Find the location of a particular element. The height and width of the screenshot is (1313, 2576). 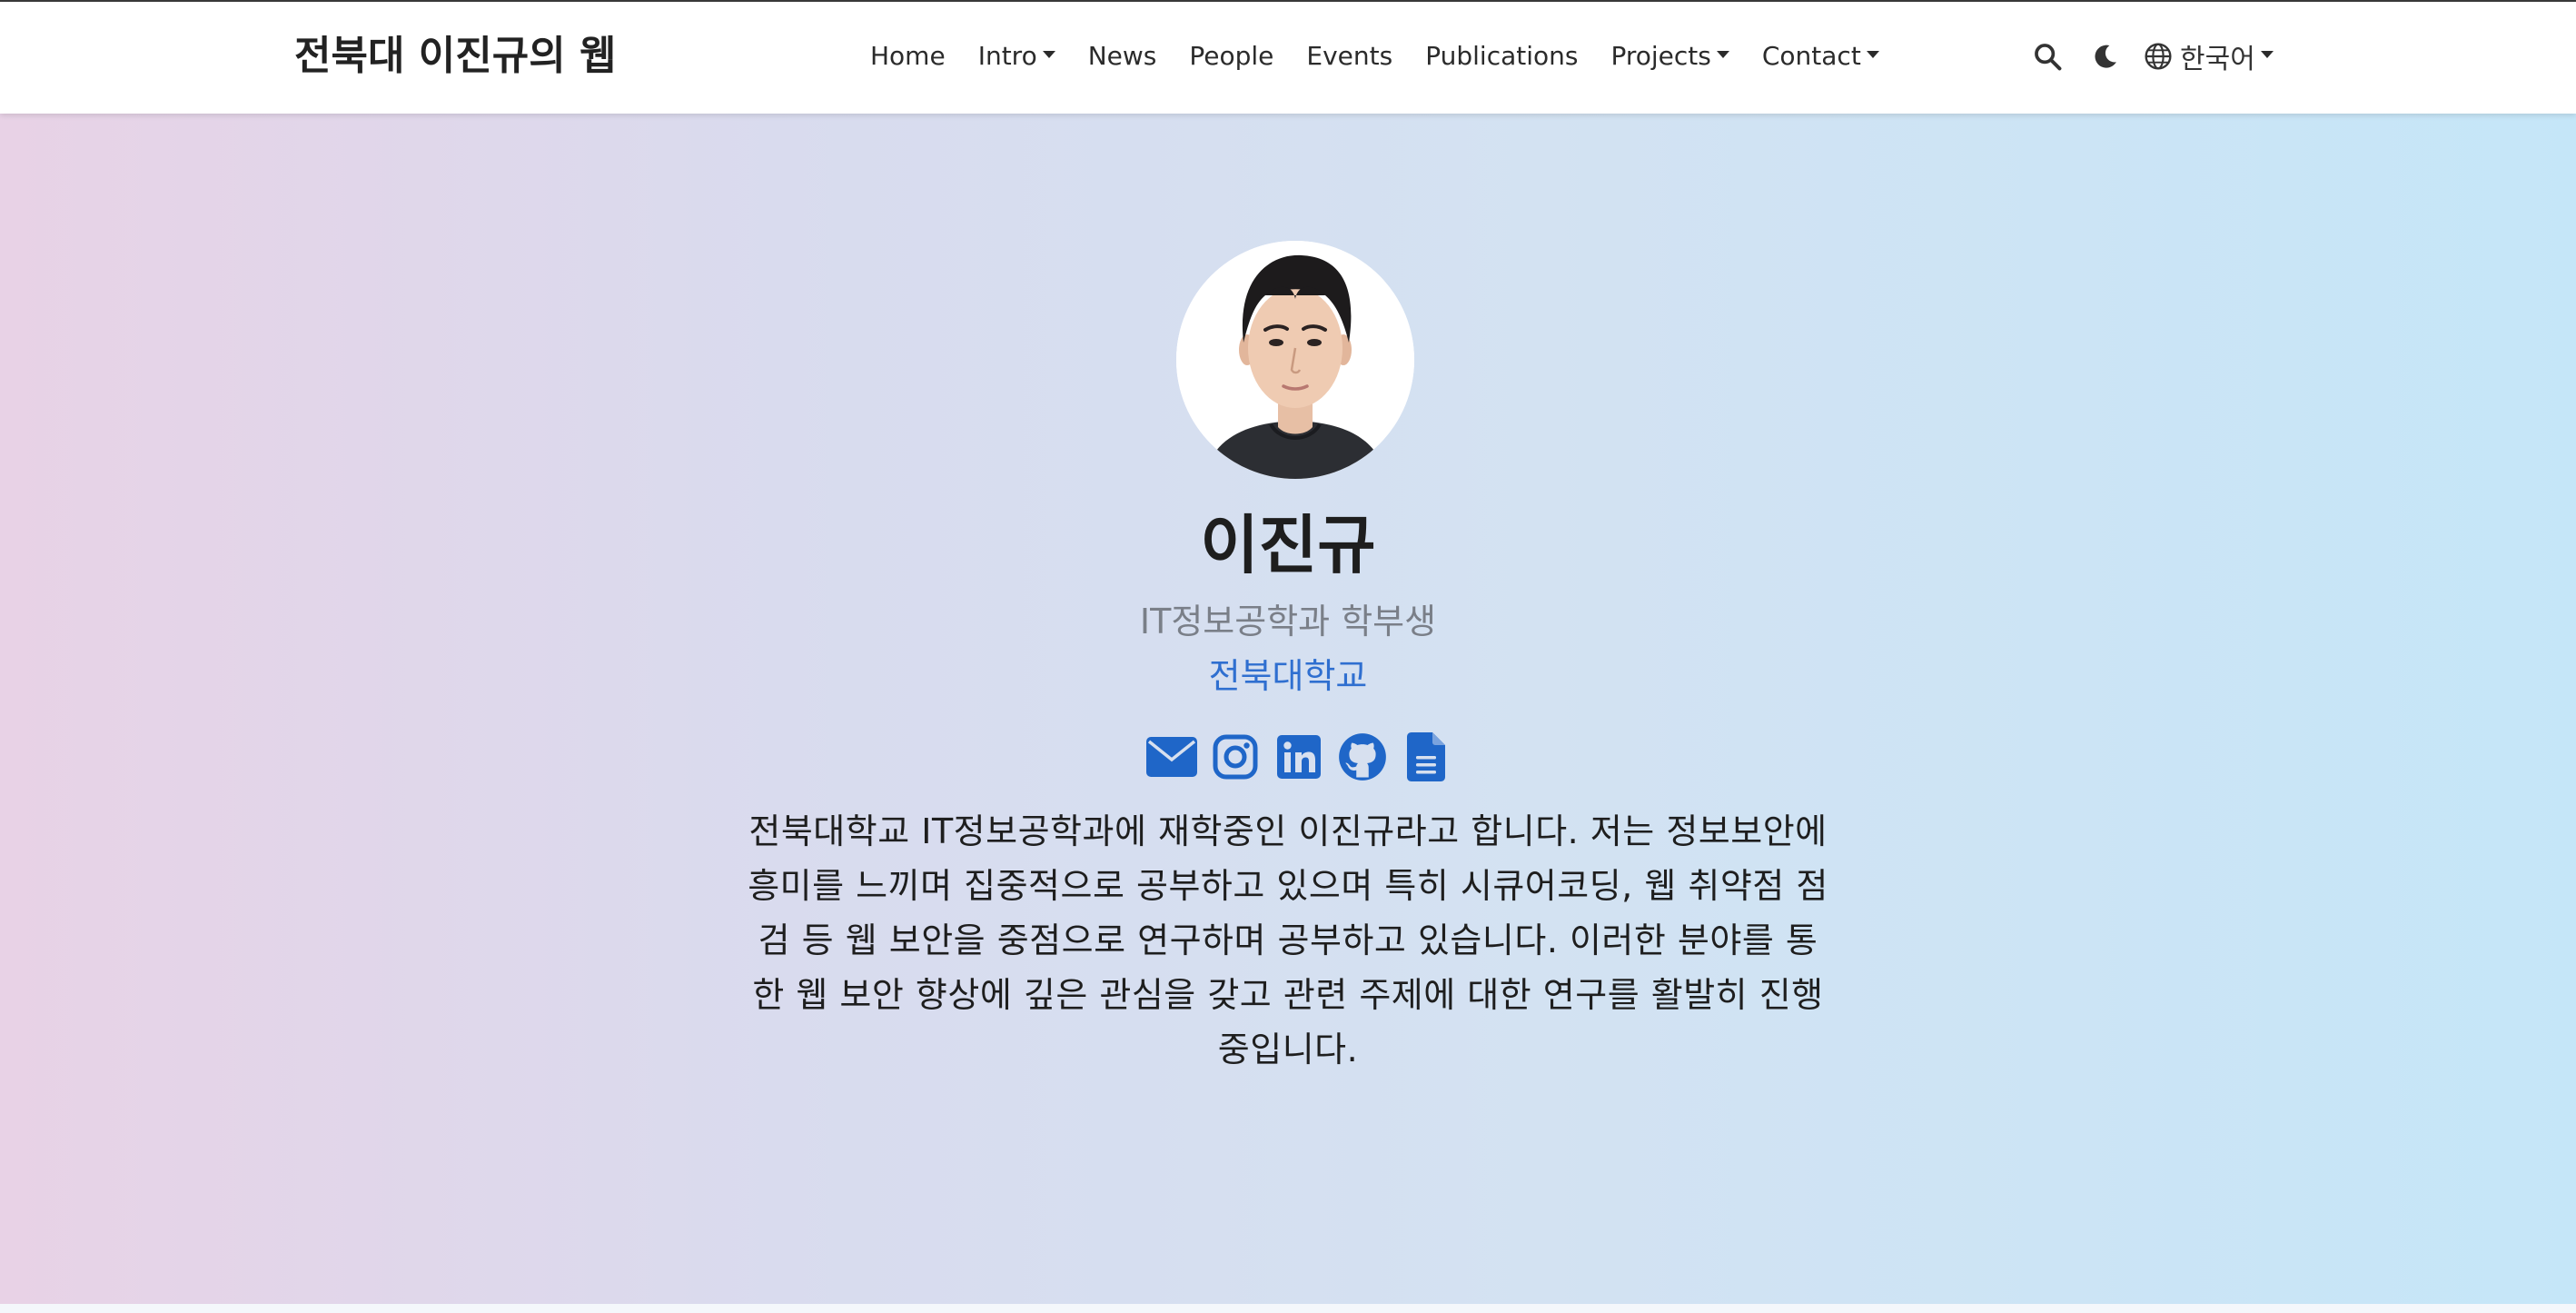

nav-home: Home is located at coordinates (908, 57).